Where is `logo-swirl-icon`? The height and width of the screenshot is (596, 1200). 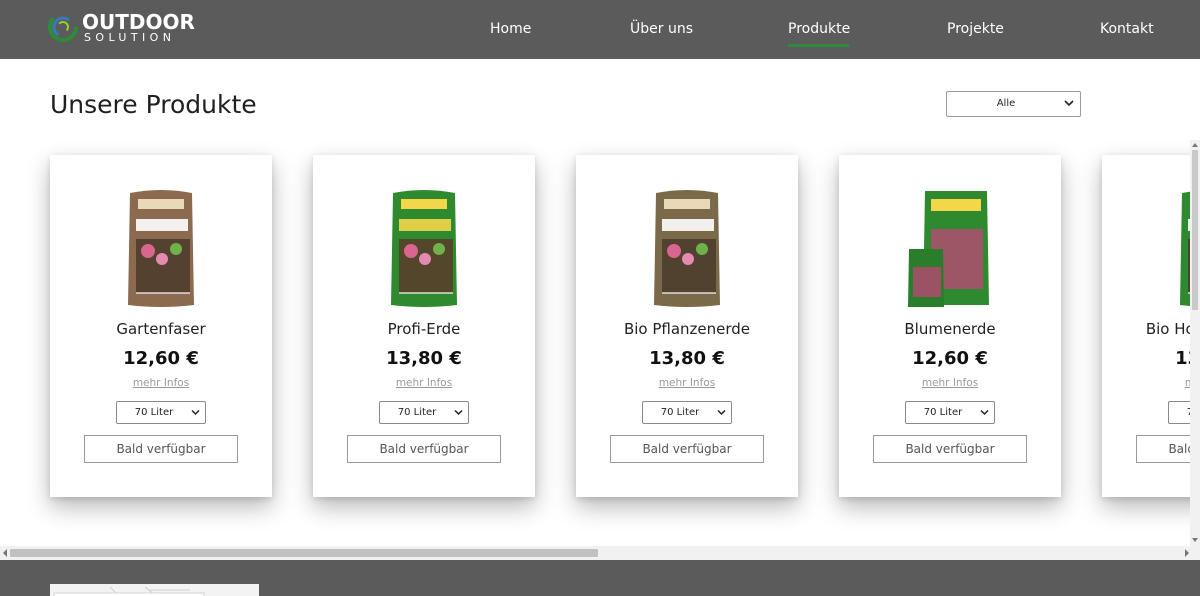
logo-swirl-icon is located at coordinates (63, 27).